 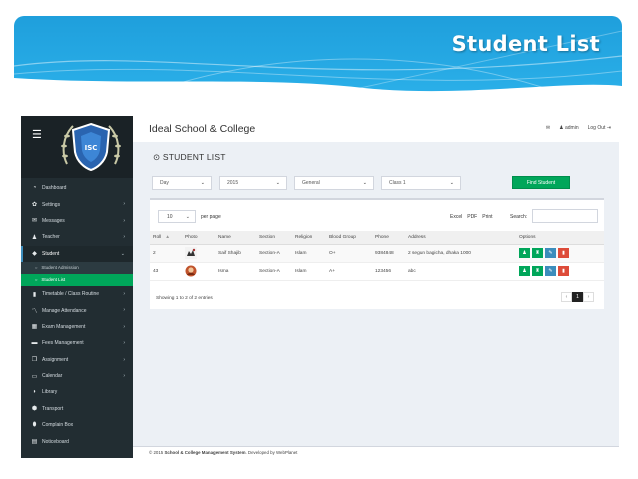 I want to click on sidebar-item-timetable-class-routine: ▮ Timetable / Class Routine ›, so click(x=77, y=294).